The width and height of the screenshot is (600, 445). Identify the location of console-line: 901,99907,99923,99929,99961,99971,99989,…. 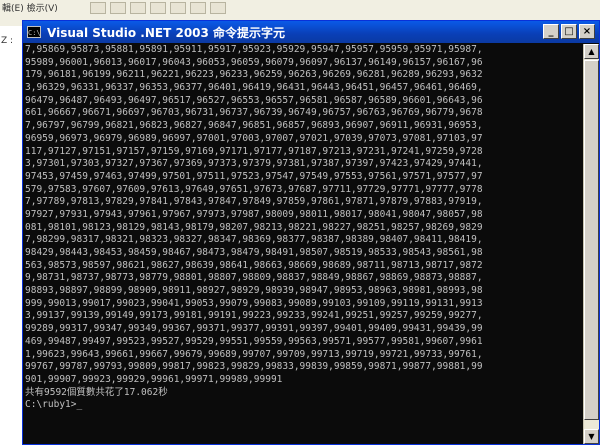
(154, 379).